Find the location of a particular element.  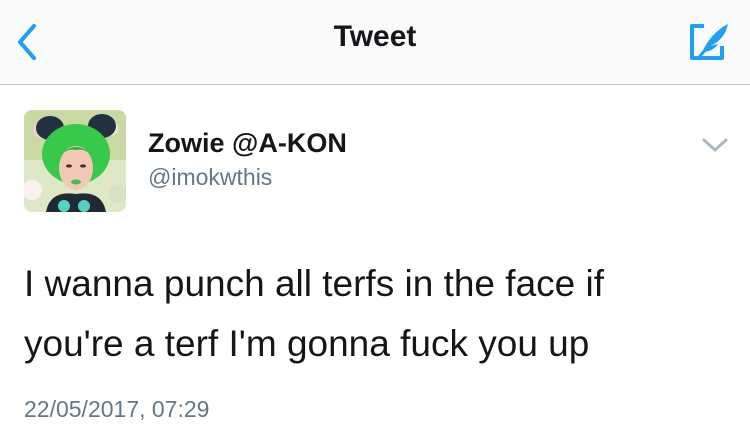

avatar is located at coordinates (75, 161).